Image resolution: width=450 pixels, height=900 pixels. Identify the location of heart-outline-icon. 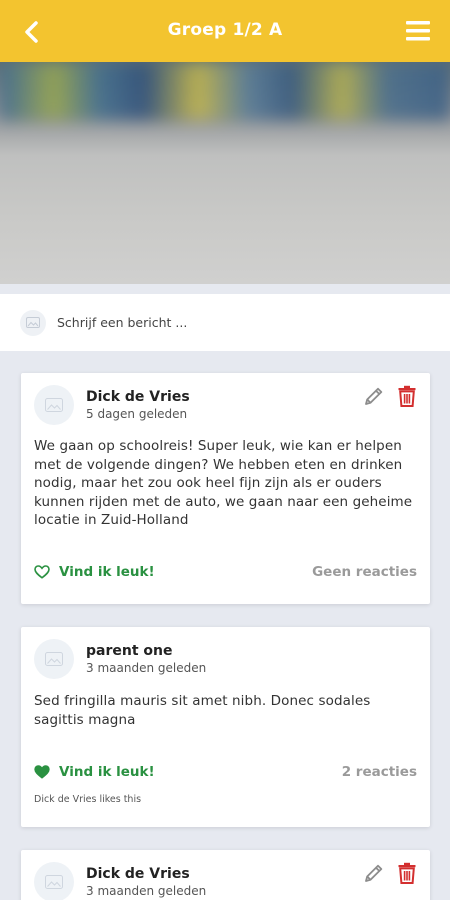
(42, 572).